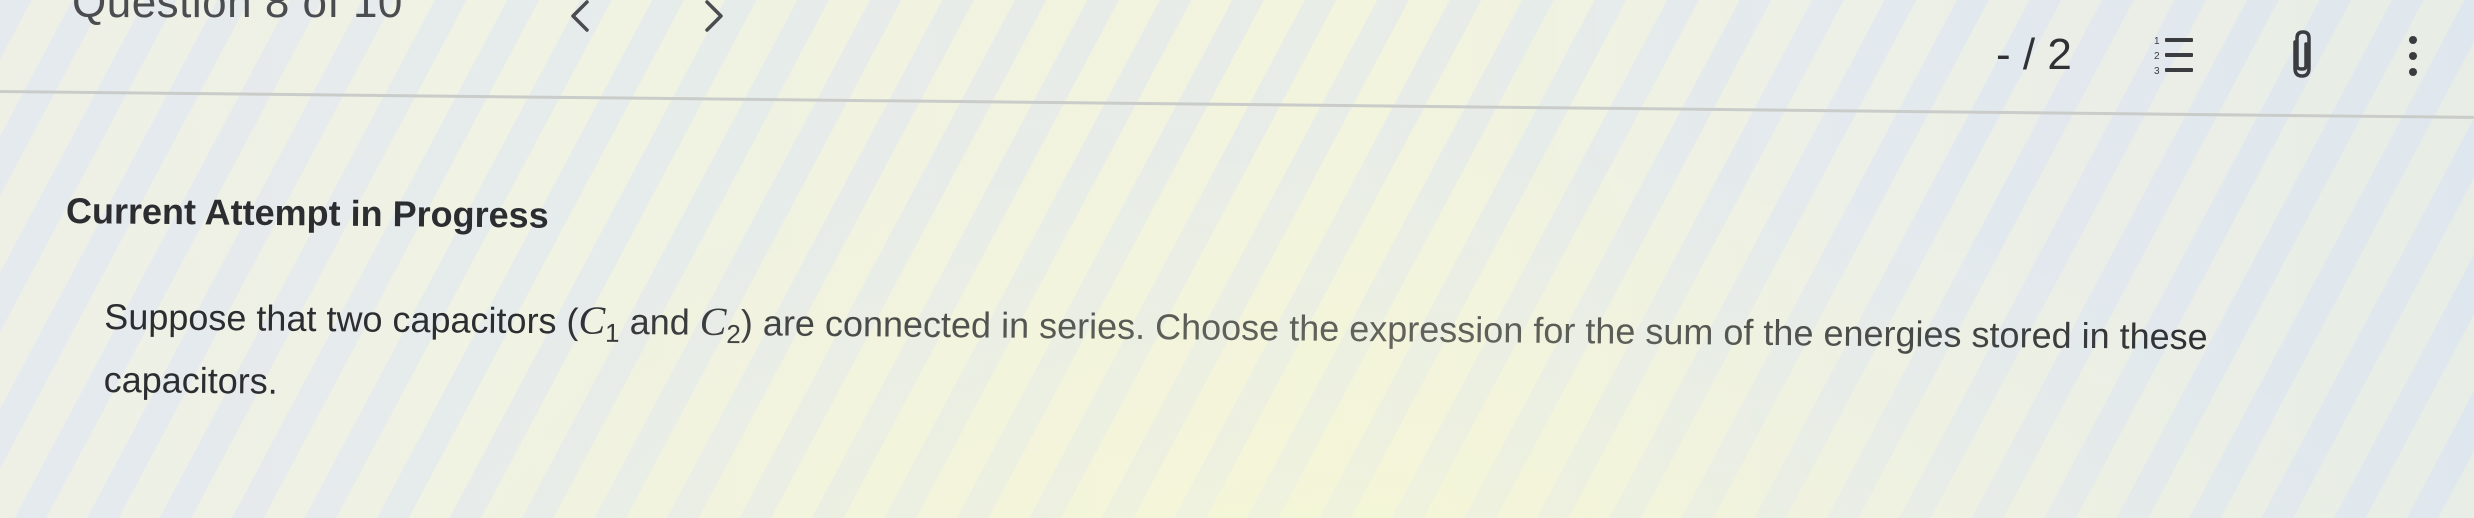 The width and height of the screenshot is (2474, 518). I want to click on paperclip-icon, so click(2302, 58).